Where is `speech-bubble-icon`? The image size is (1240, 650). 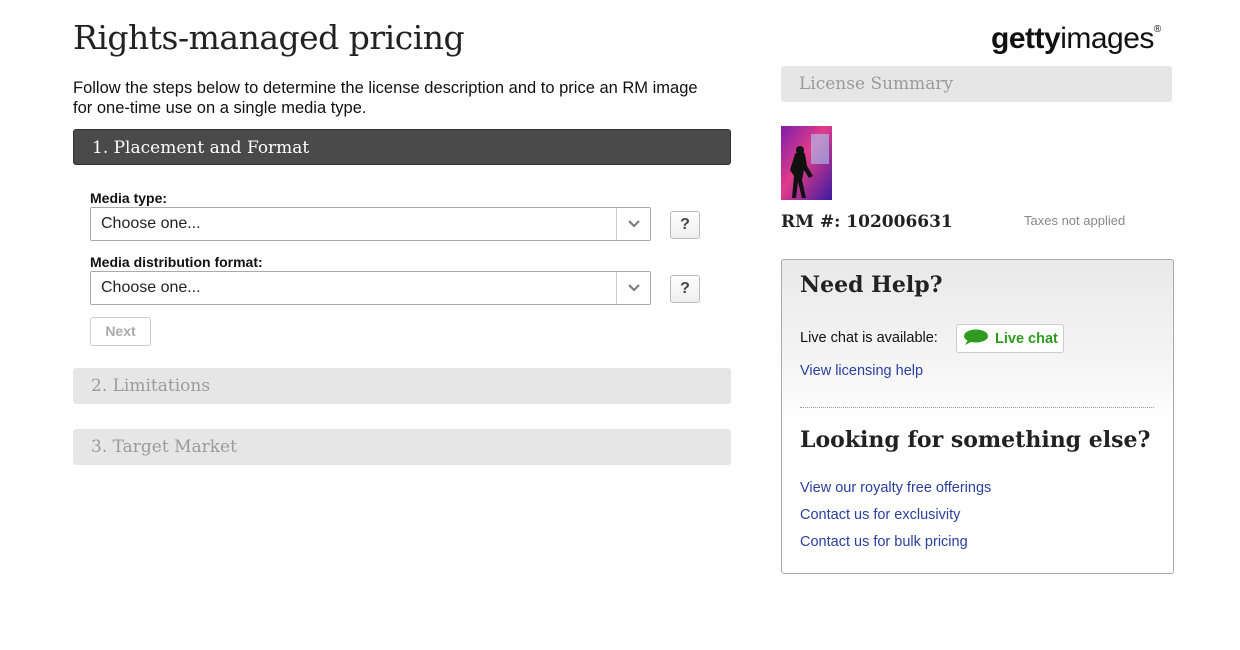 speech-bubble-icon is located at coordinates (976, 339).